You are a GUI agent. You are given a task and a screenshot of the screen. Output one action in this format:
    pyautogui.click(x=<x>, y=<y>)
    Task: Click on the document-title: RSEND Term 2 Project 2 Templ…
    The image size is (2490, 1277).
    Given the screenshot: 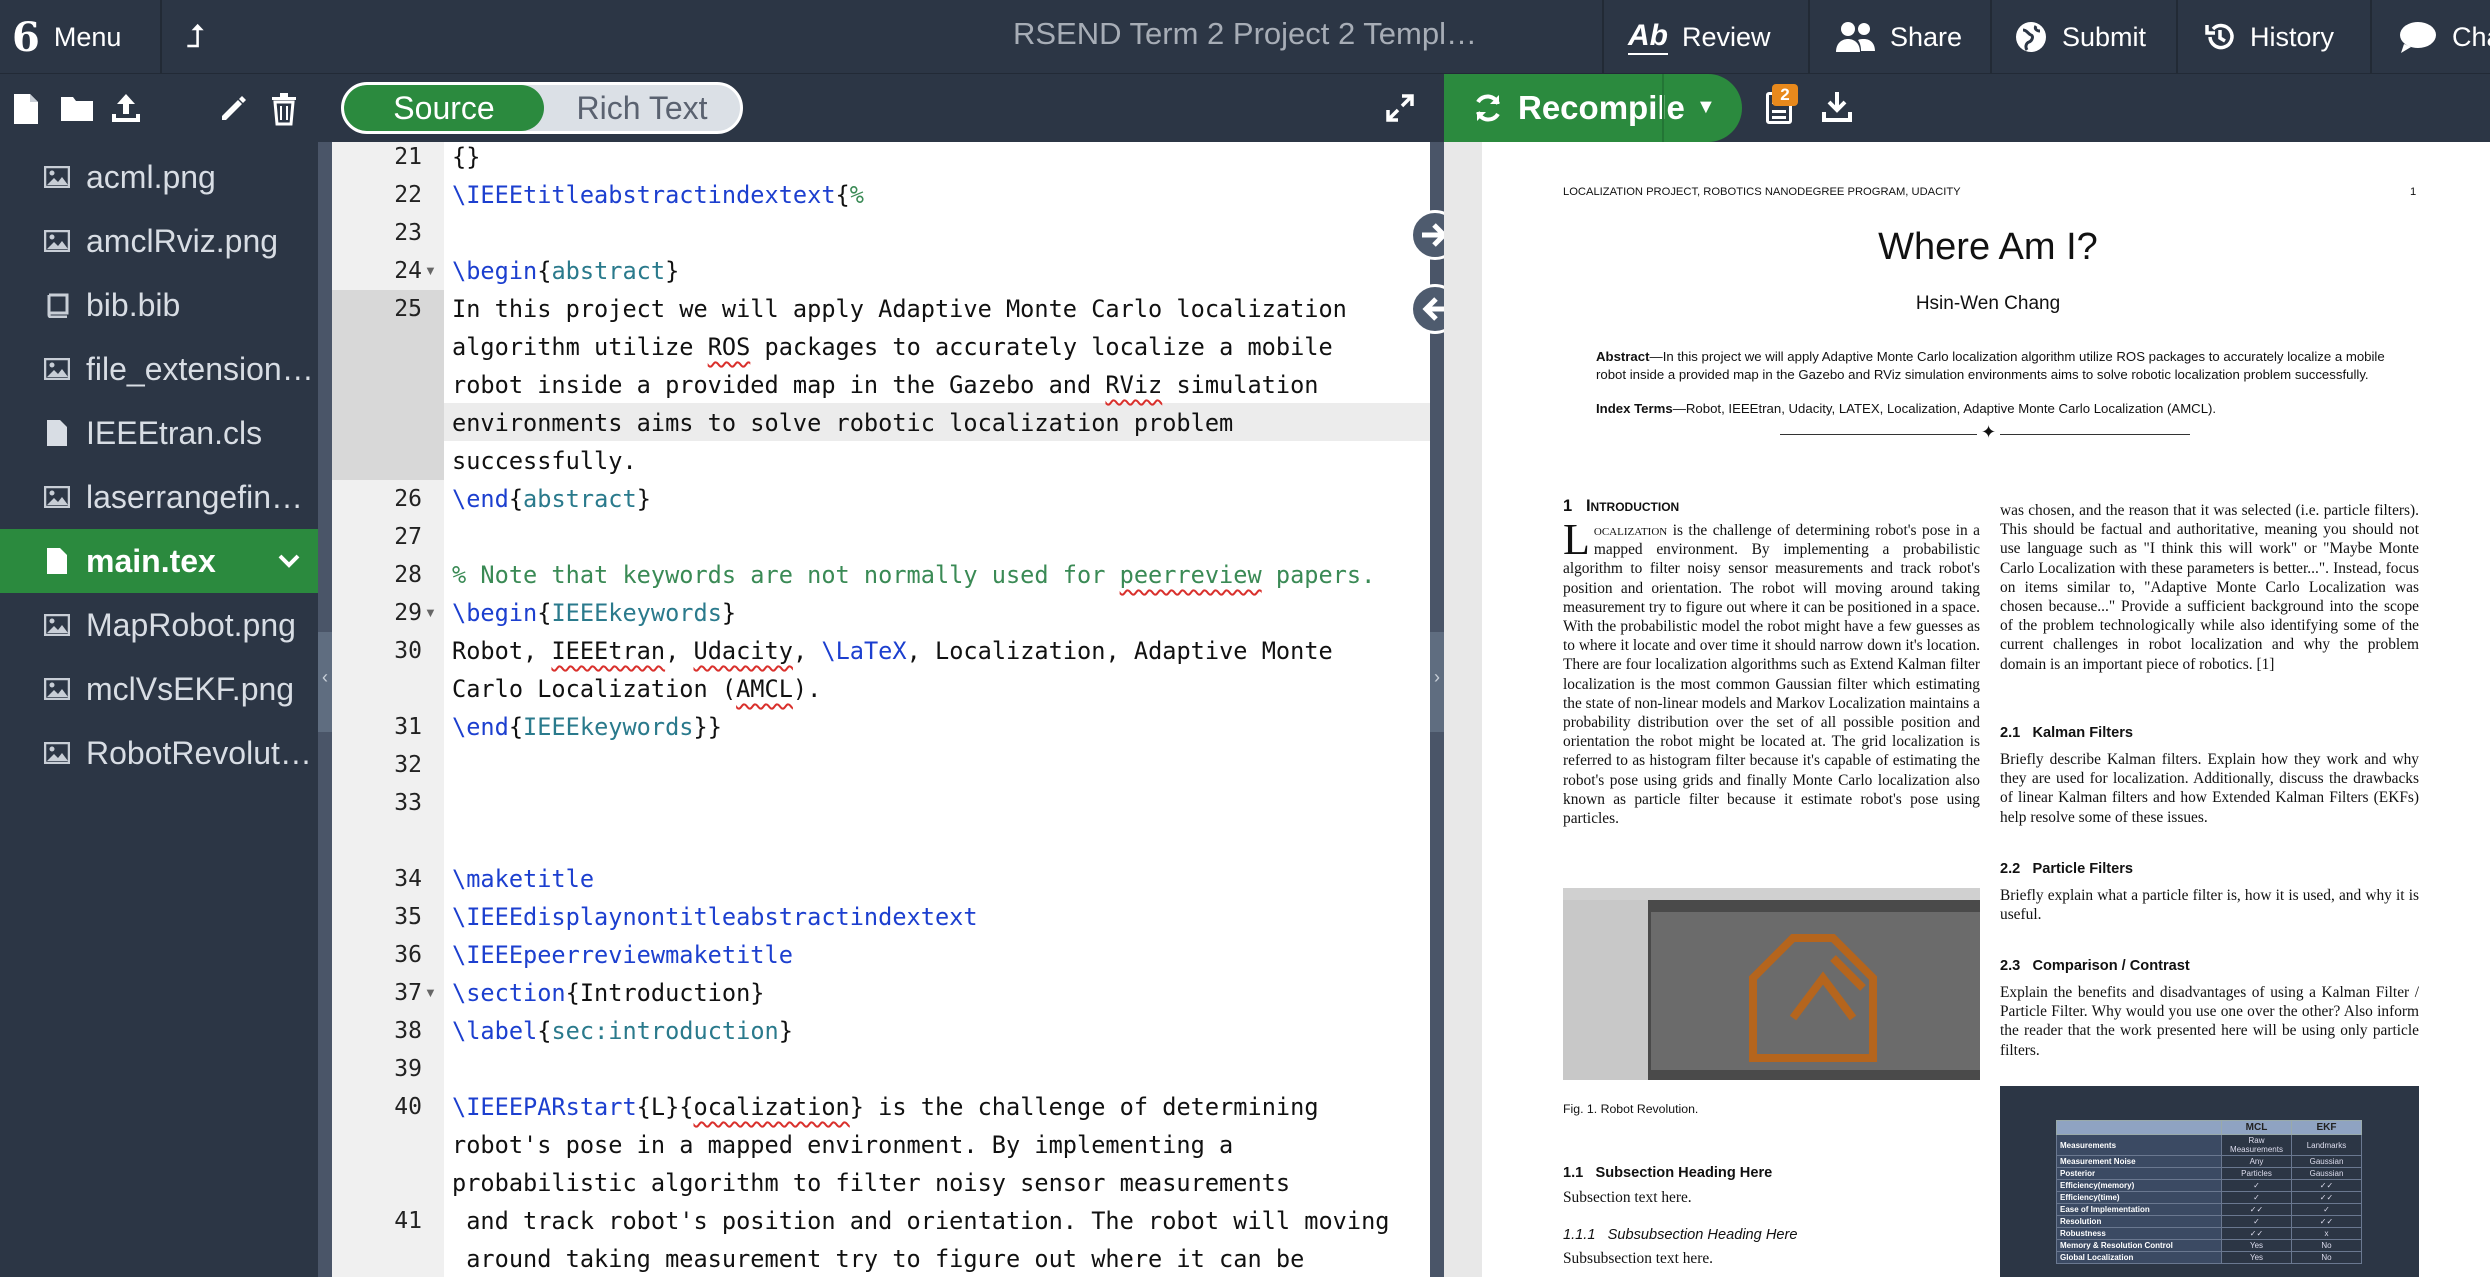 What is the action you would take?
    pyautogui.click(x=1245, y=34)
    